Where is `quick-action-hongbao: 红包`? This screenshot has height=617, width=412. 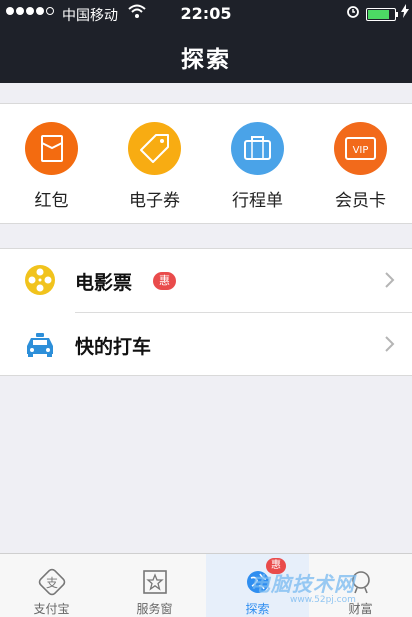
quick-action-hongbao: 红包 is located at coordinates (51, 164).